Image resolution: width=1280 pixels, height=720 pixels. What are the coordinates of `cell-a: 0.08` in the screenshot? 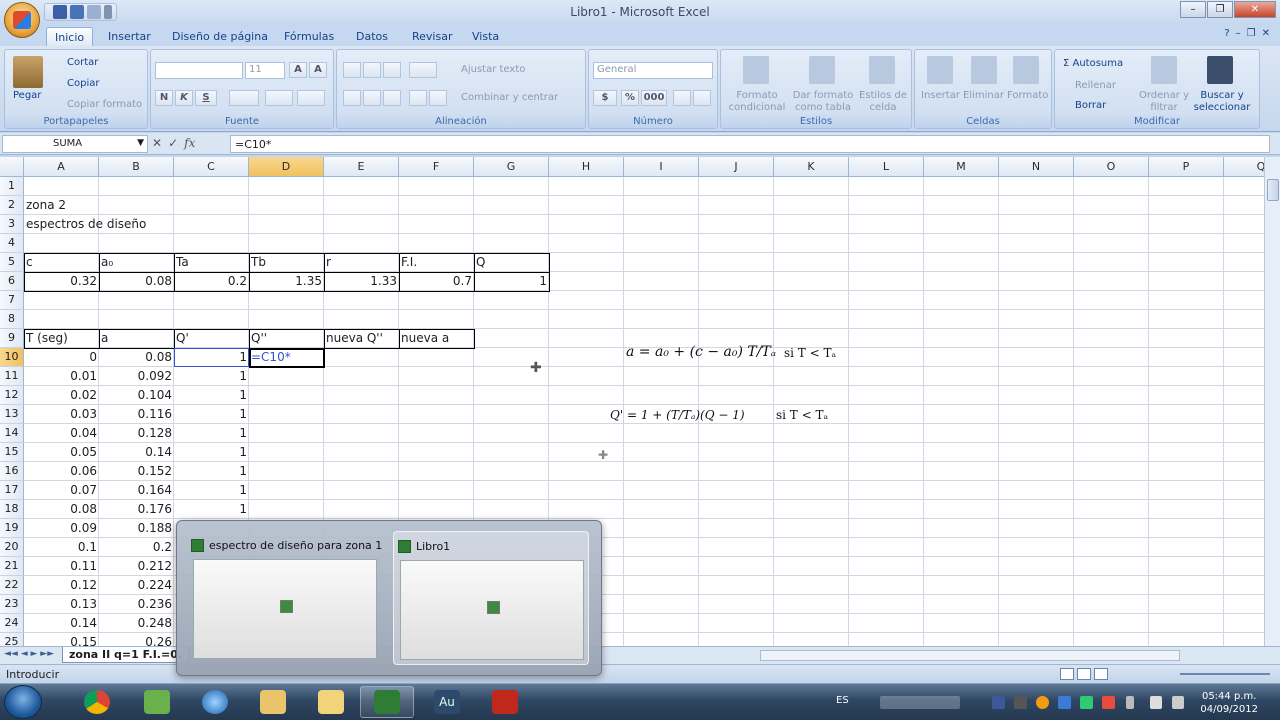 It's located at (136, 357).